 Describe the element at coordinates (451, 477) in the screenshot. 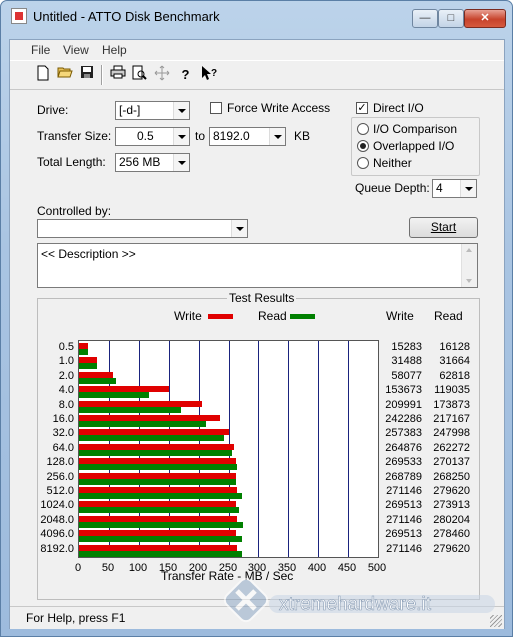

I see `read-value: 268250` at that location.